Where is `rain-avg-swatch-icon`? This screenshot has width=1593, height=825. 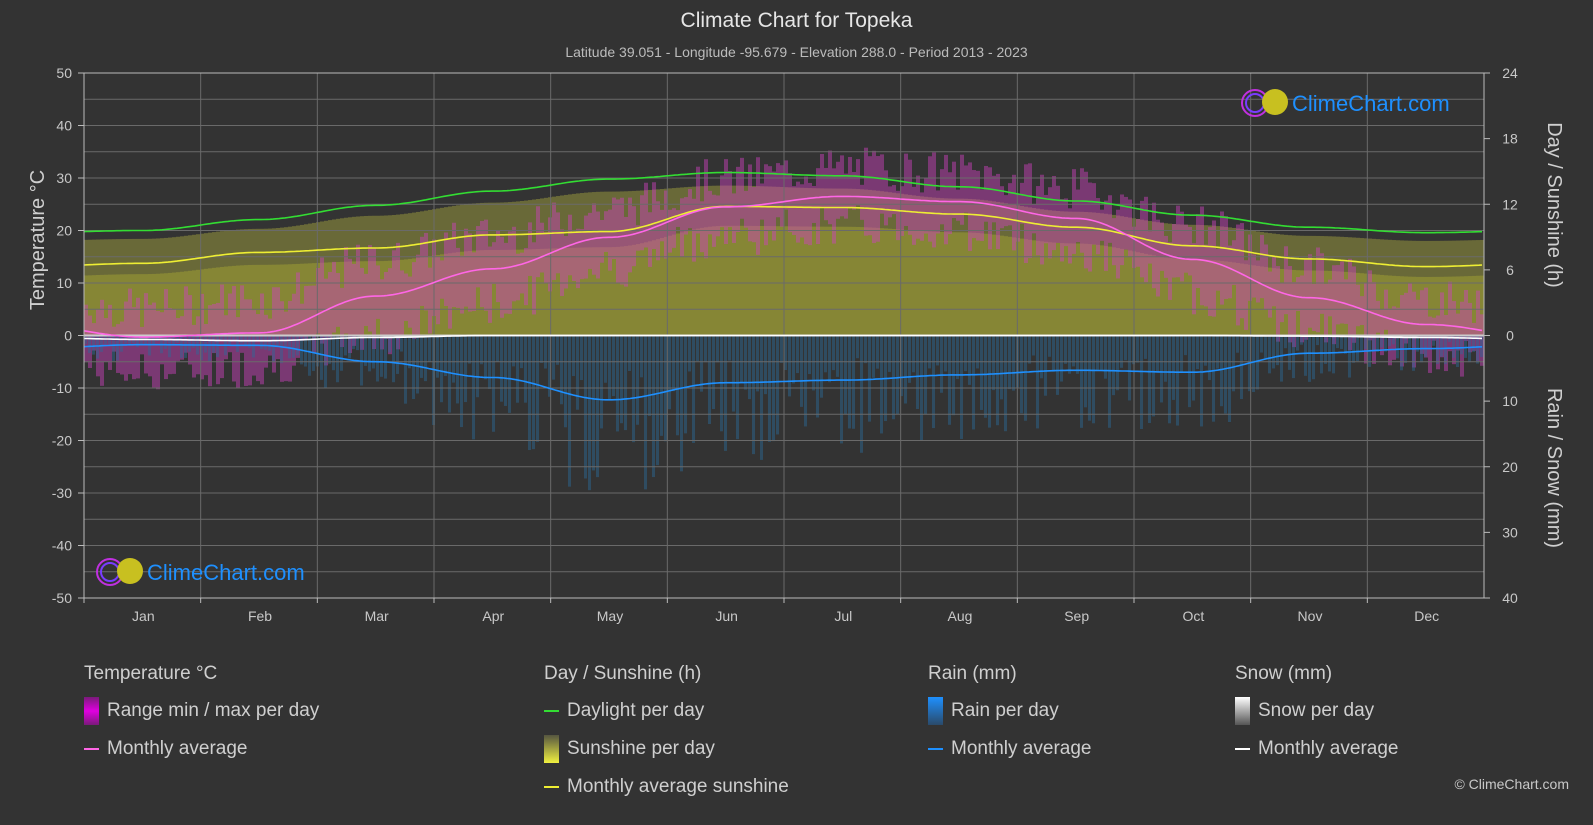 rain-avg-swatch-icon is located at coordinates (935, 749).